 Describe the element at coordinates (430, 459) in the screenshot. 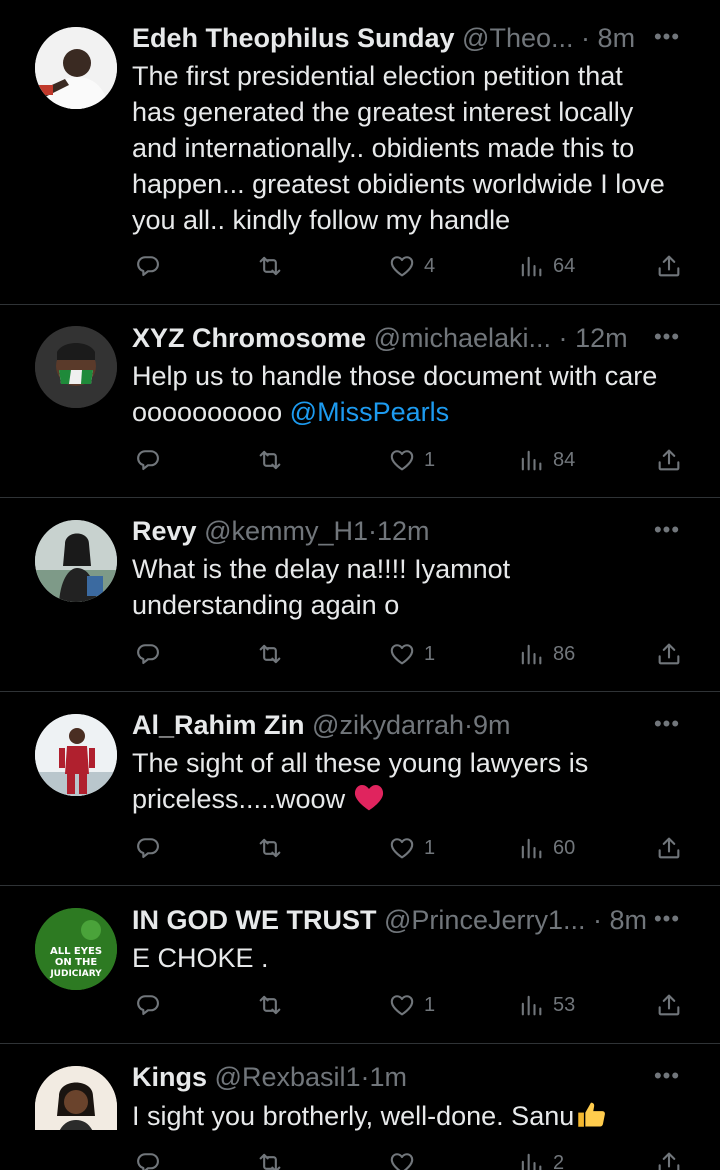

I see `like-count: 1` at that location.